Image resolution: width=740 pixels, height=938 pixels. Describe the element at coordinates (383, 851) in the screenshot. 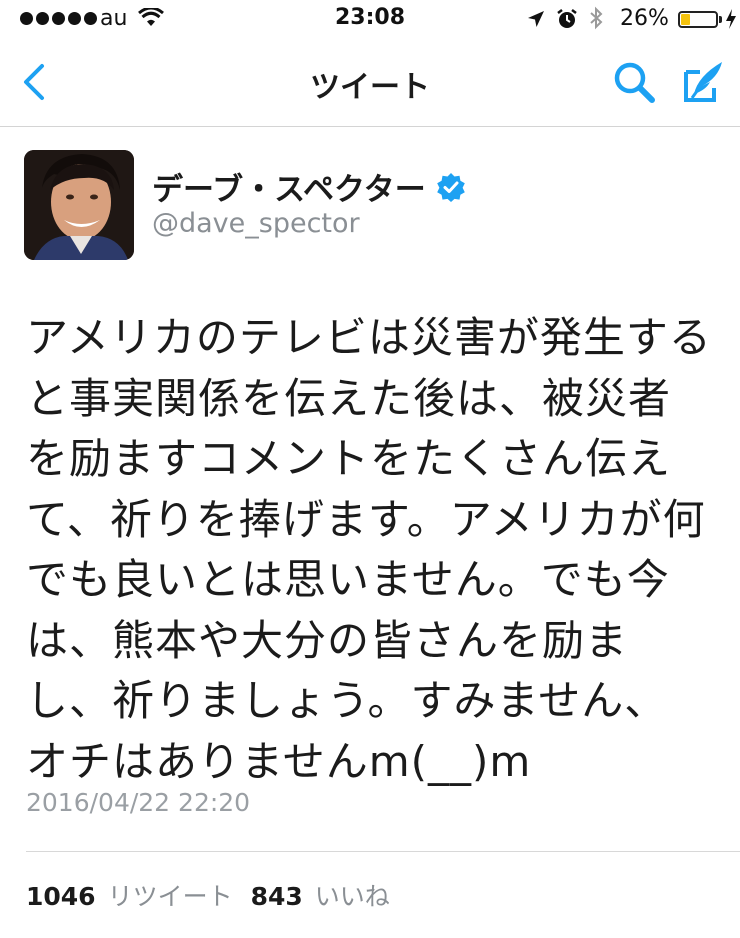

I see `divider` at that location.